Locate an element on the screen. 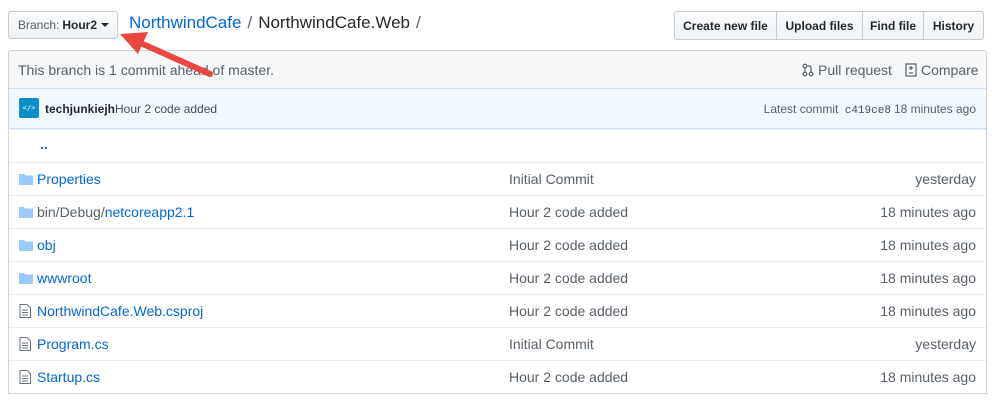 Image resolution: width=992 pixels, height=405 pixels. branch-select-button: Branch: Hour2 is located at coordinates (63, 25).